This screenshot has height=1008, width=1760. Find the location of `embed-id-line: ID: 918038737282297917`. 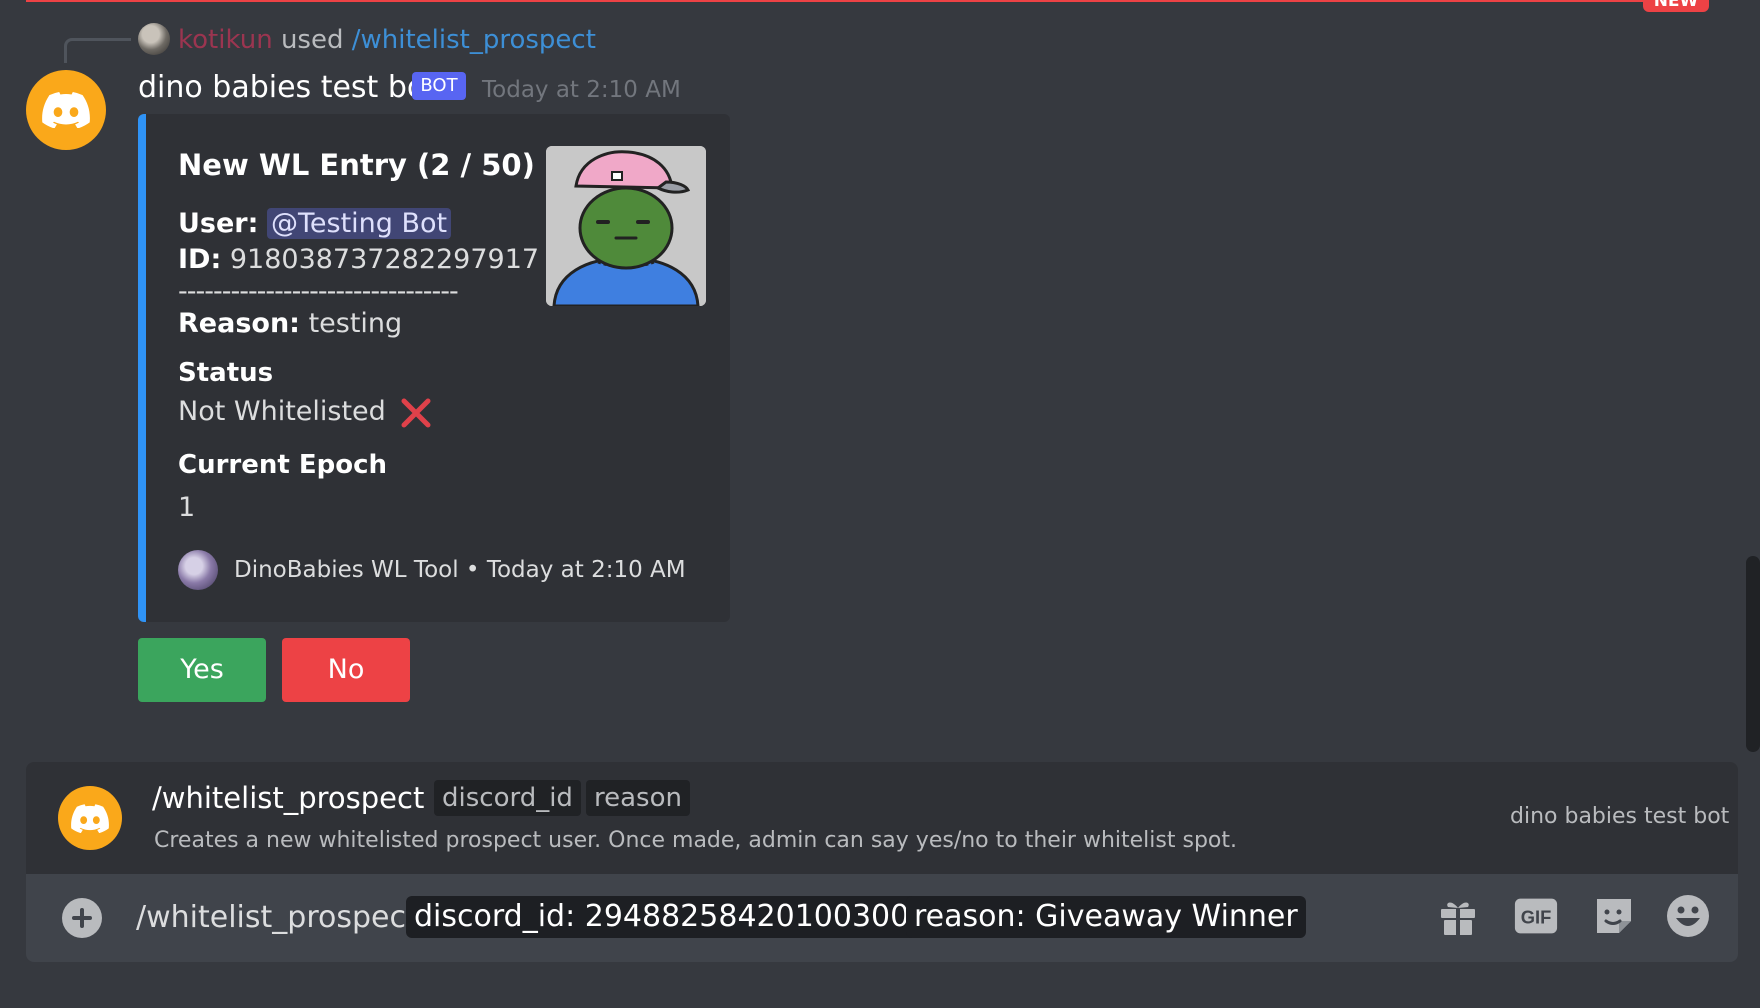

embed-id-line: ID: 918038737282297917 is located at coordinates (358, 259).